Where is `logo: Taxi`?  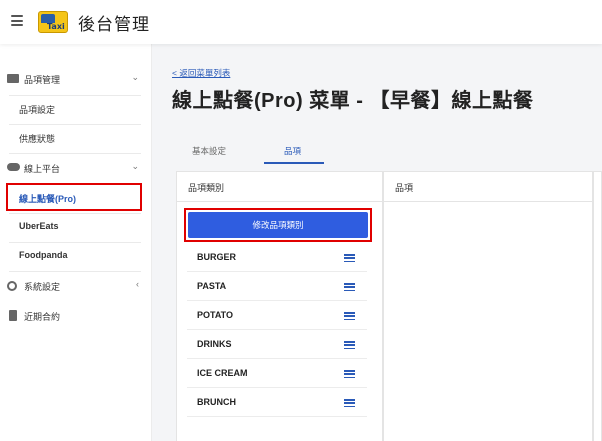
logo: Taxi is located at coordinates (53, 22).